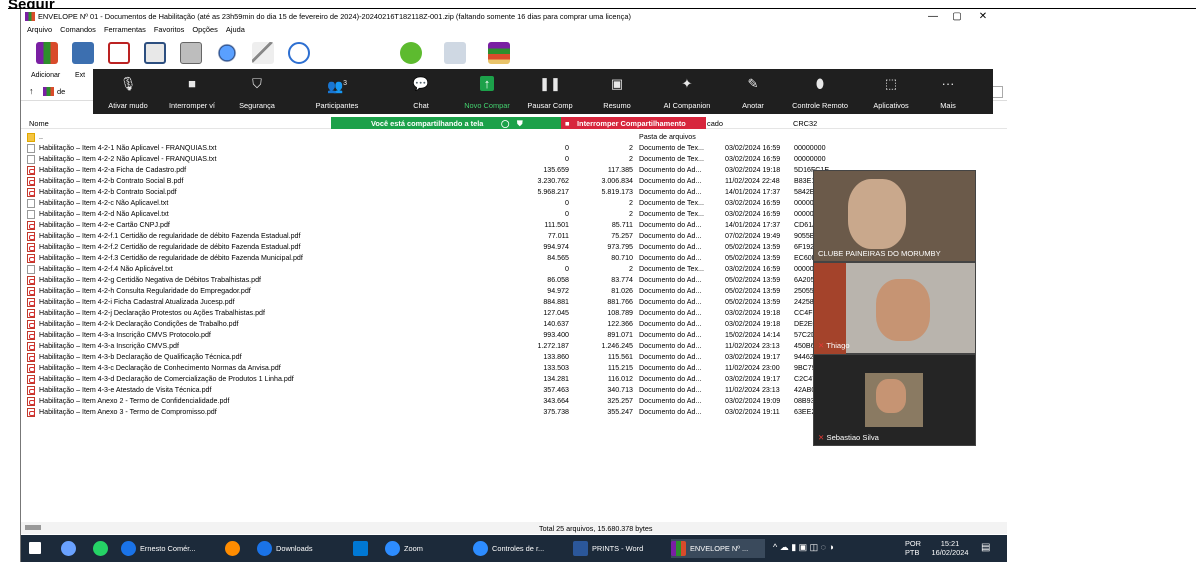  Describe the element at coordinates (753, 91) in the screenshot. I see `annotate-button: ✎ Anotar` at that location.